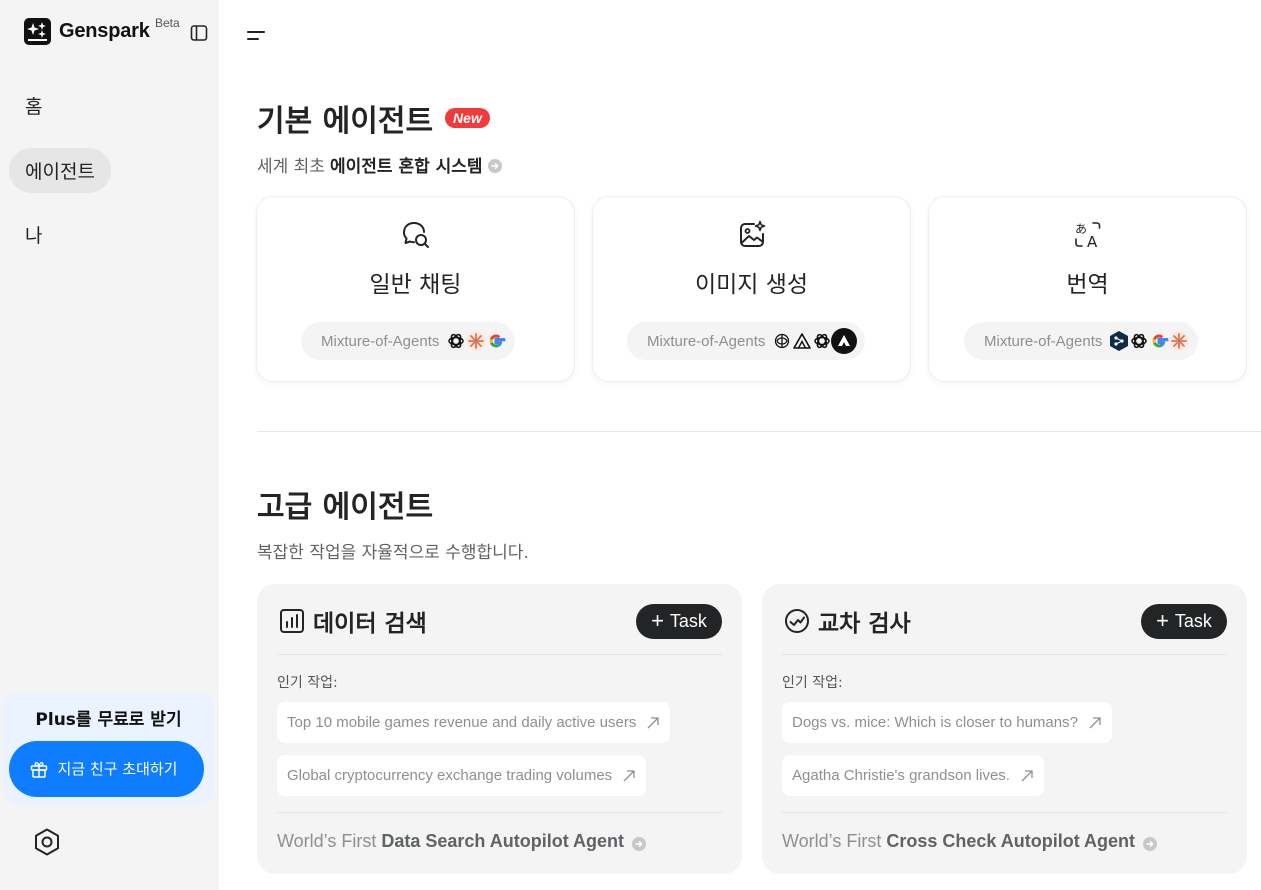  I want to click on svg-text: あ, so click(1081, 229).